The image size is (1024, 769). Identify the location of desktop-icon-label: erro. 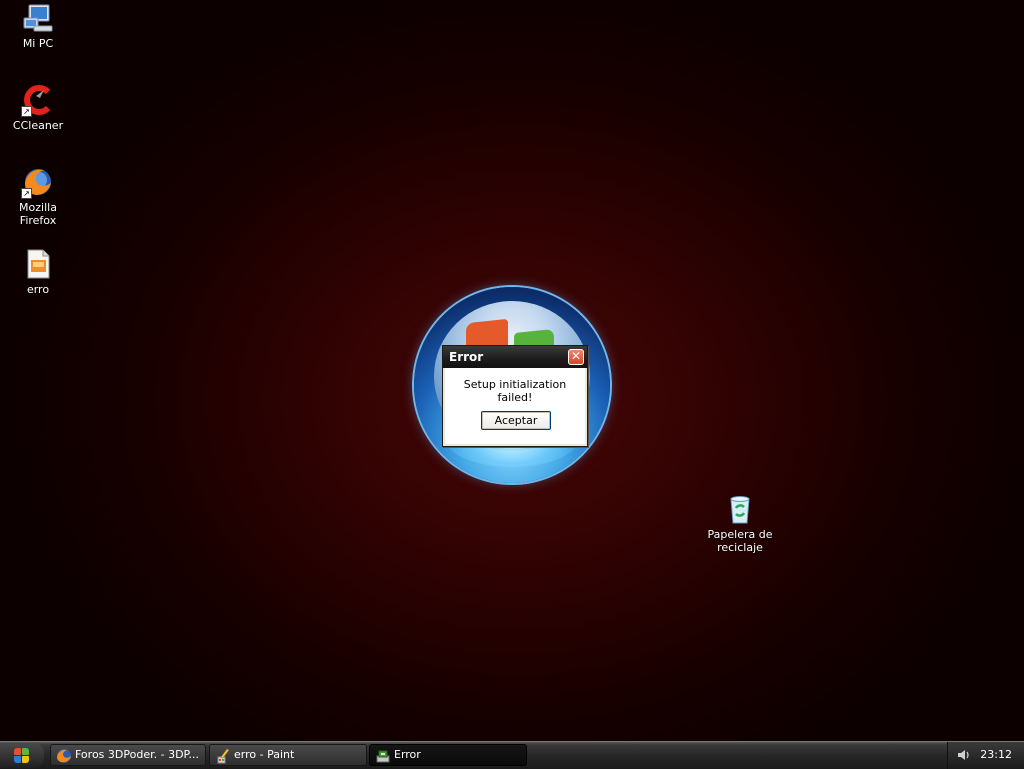
(38, 289).